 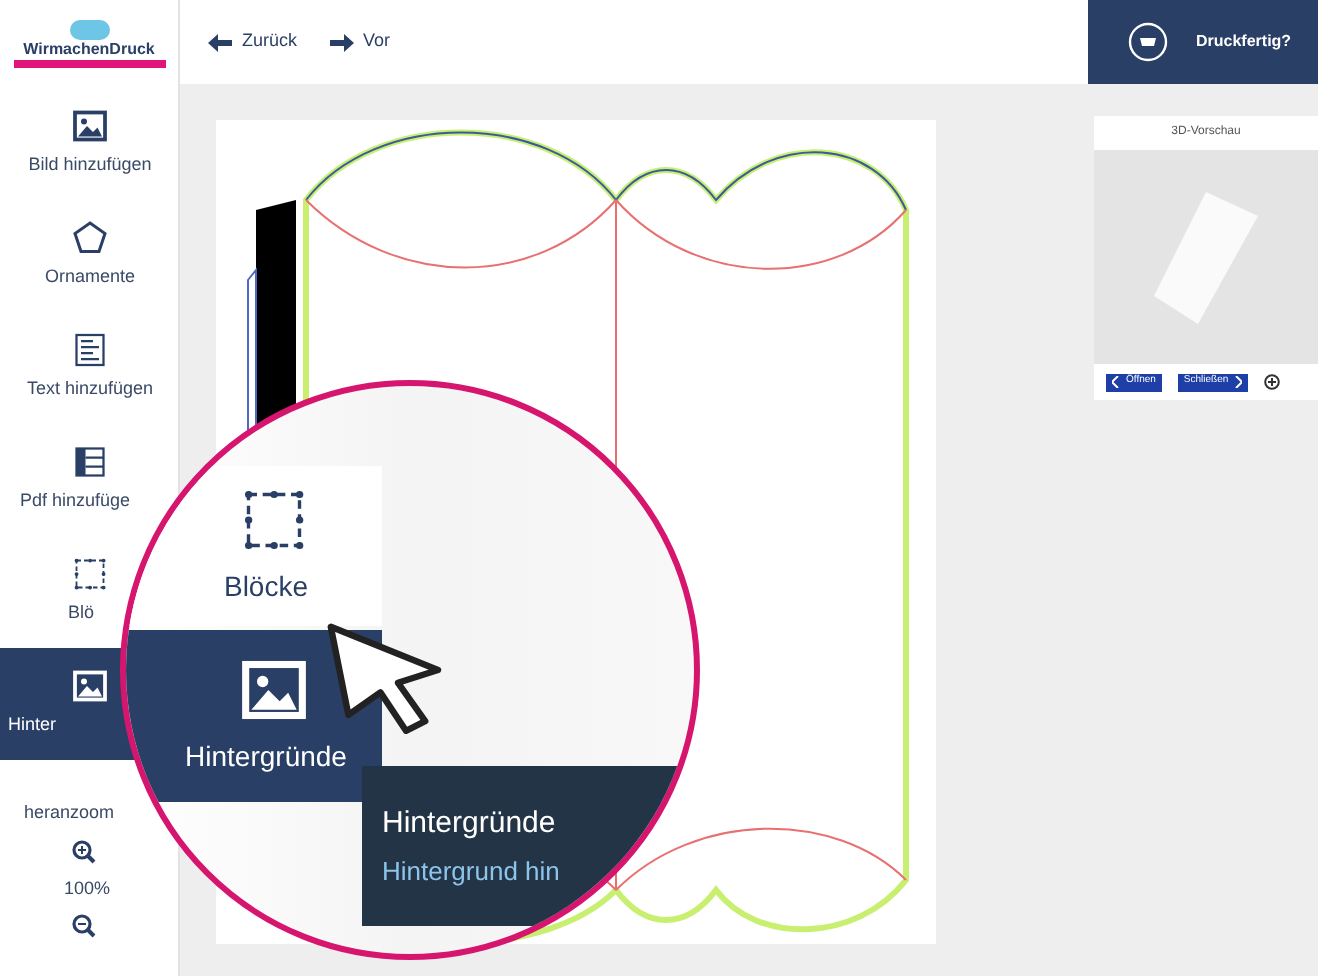 What do you see at coordinates (360, 42) in the screenshot?
I see `nav-button: Vor` at bounding box center [360, 42].